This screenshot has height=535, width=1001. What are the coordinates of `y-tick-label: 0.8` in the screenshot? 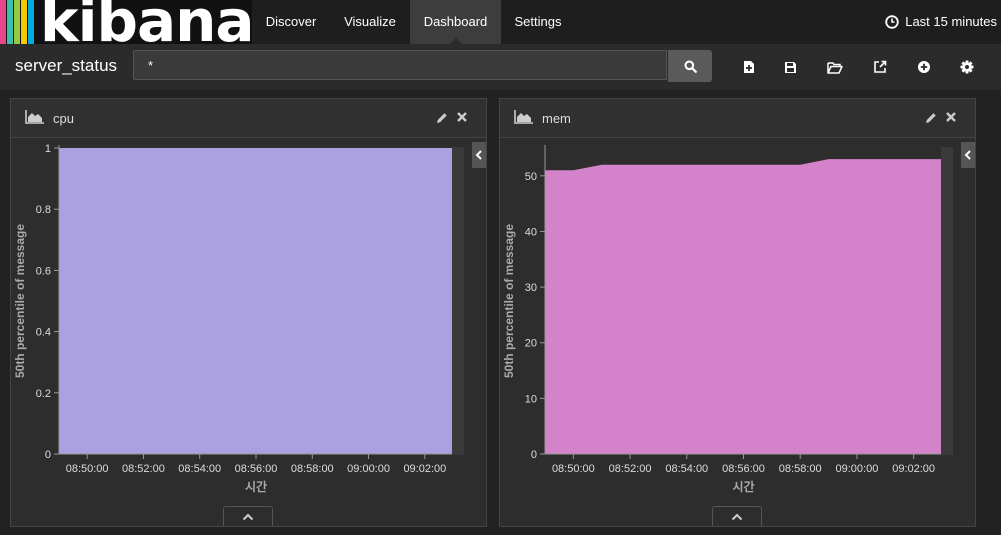 It's located at (43, 210).